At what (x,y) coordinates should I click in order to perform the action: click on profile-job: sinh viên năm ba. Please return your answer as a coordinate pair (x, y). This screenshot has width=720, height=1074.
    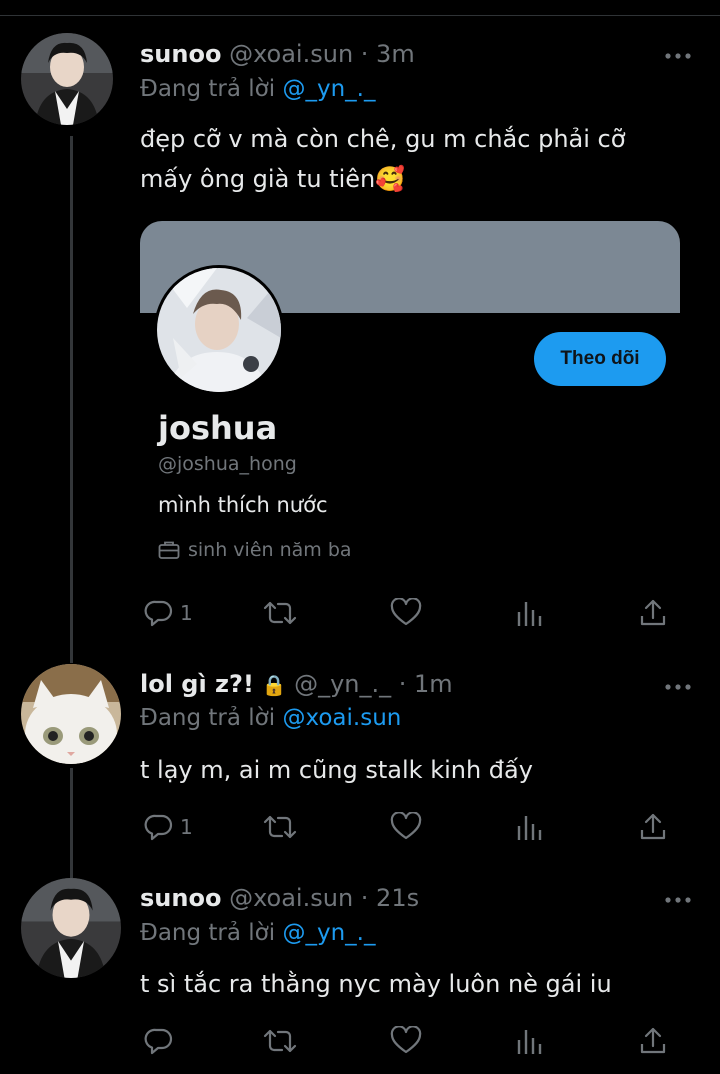
    Looking at the image, I should click on (255, 550).